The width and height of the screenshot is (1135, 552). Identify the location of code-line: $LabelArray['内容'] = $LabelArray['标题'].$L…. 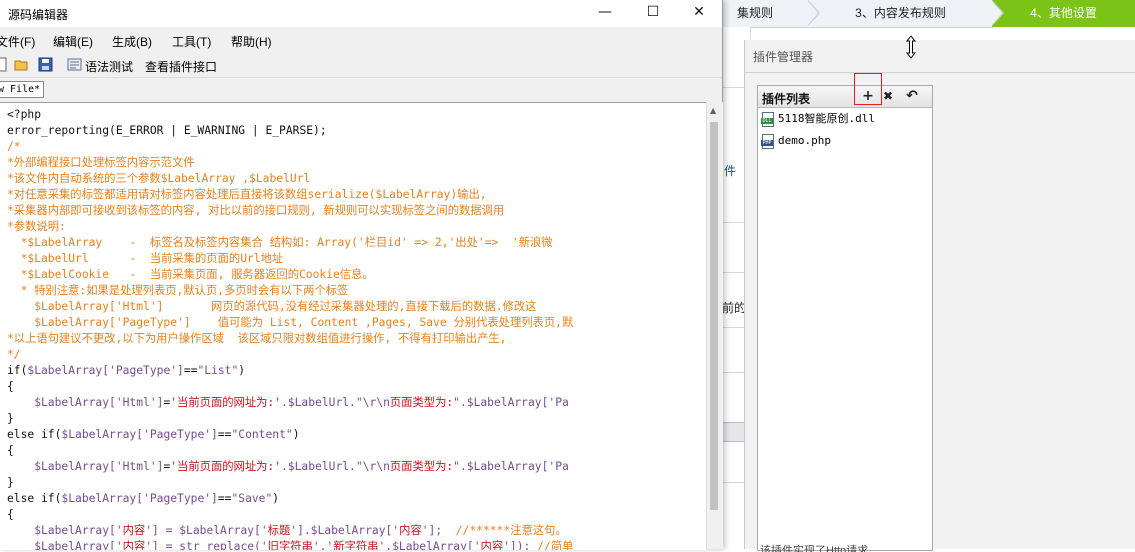
(286, 531).